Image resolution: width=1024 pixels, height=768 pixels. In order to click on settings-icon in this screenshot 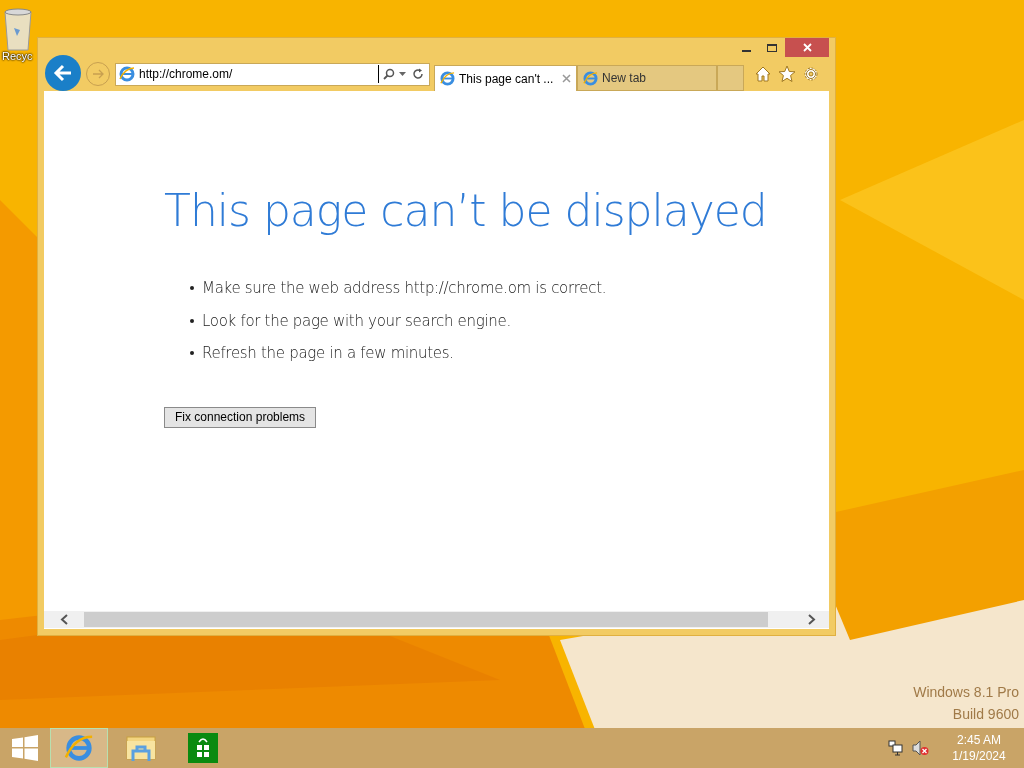, I will do `click(811, 74)`.